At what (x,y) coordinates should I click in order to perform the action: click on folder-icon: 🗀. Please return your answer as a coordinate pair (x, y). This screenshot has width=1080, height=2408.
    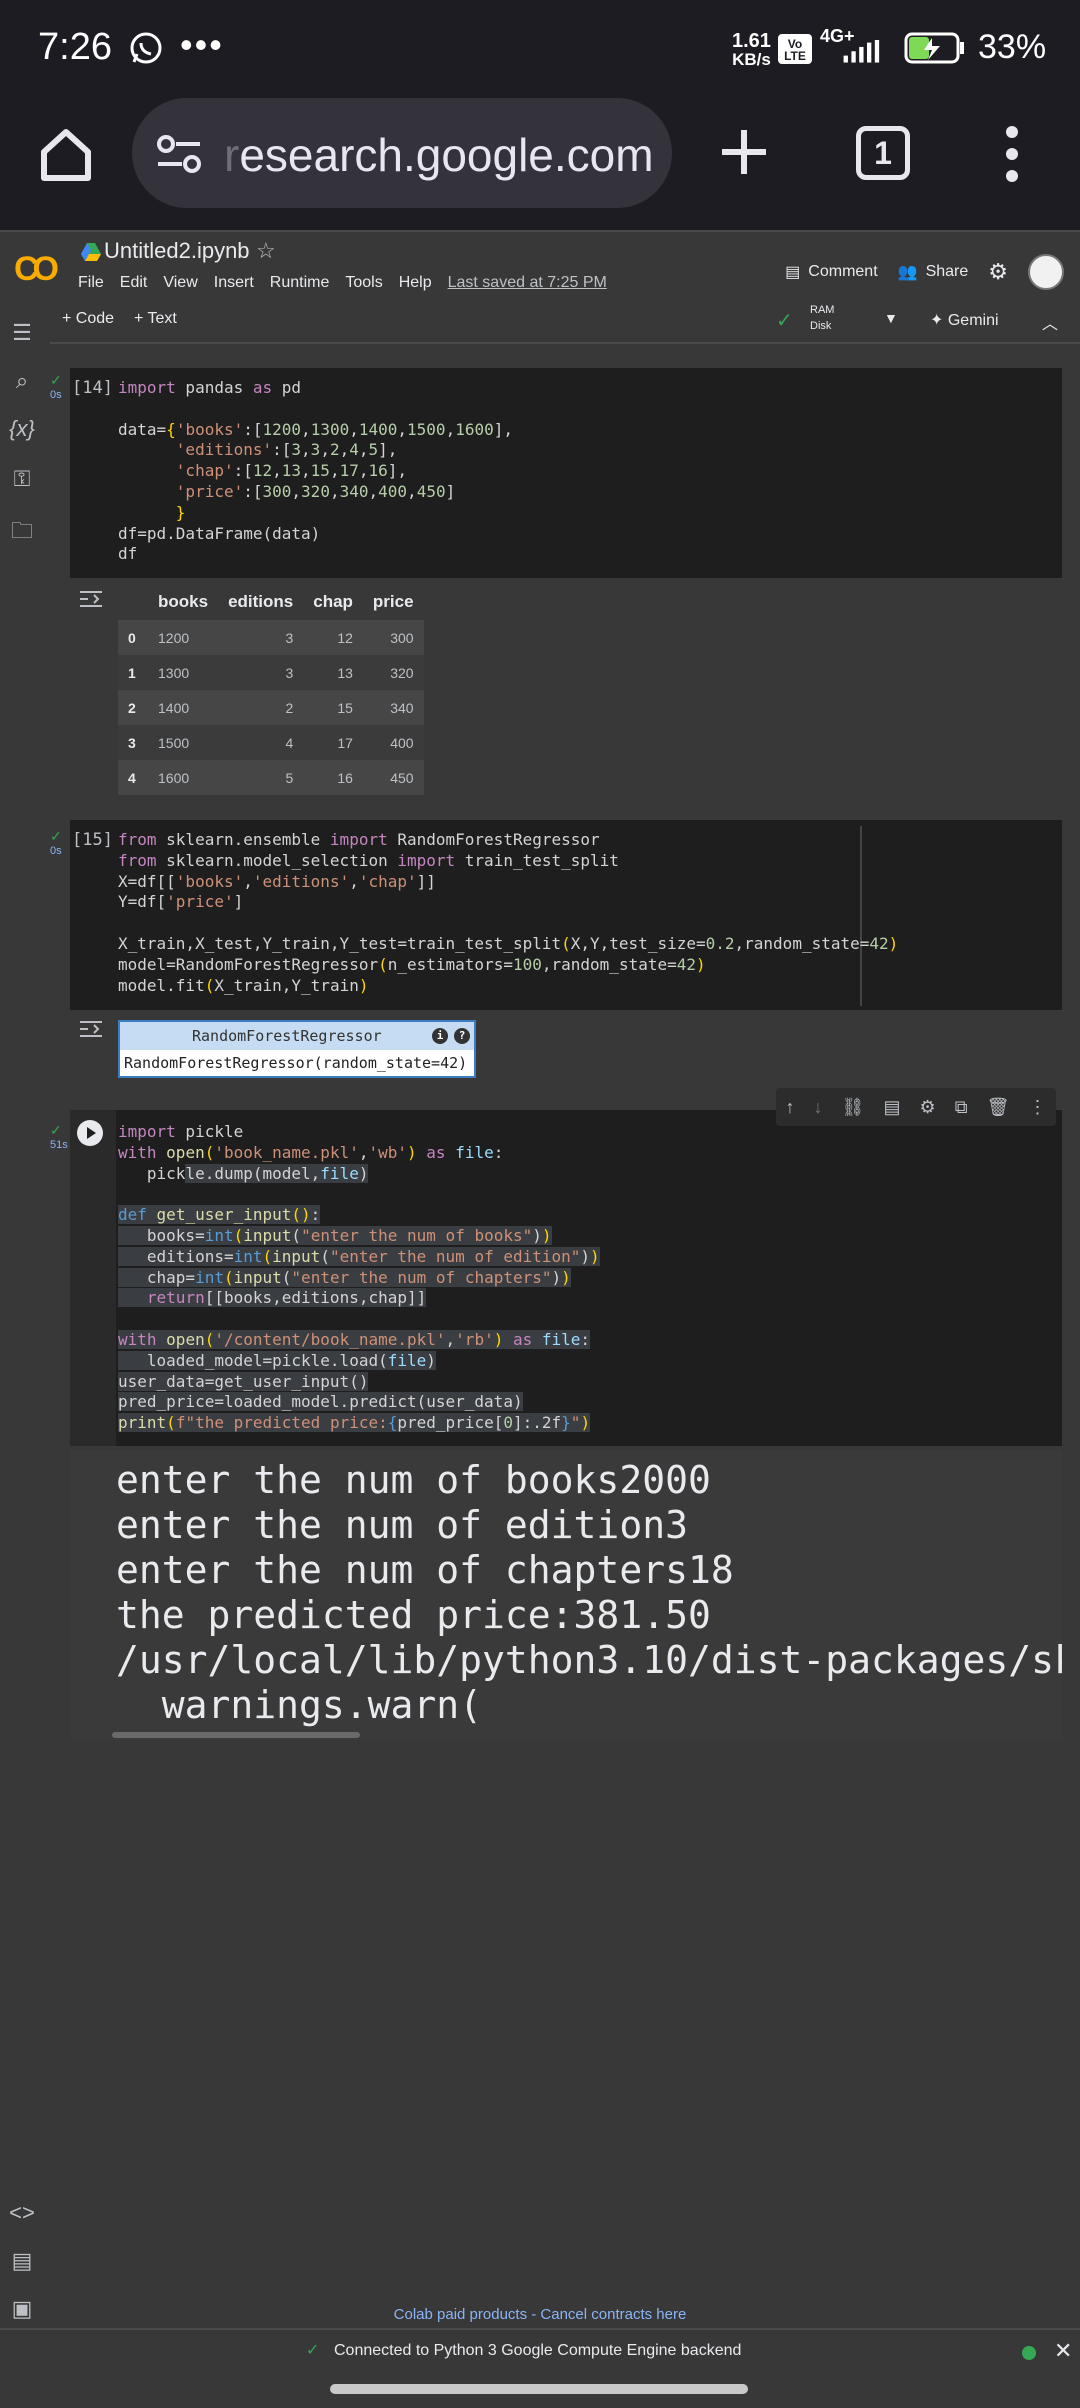
    Looking at the image, I should click on (22, 528).